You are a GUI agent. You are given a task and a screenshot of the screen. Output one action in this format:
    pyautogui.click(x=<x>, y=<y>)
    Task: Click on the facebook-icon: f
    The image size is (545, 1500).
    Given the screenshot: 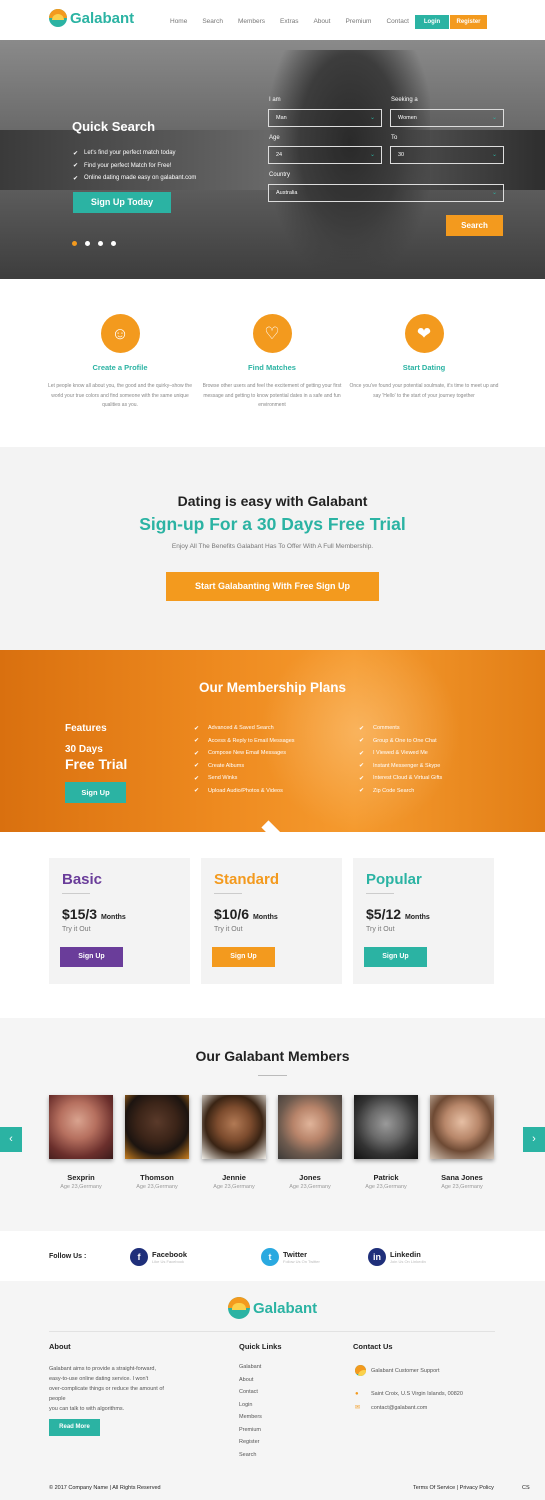 What is the action you would take?
    pyautogui.click(x=139, y=1257)
    